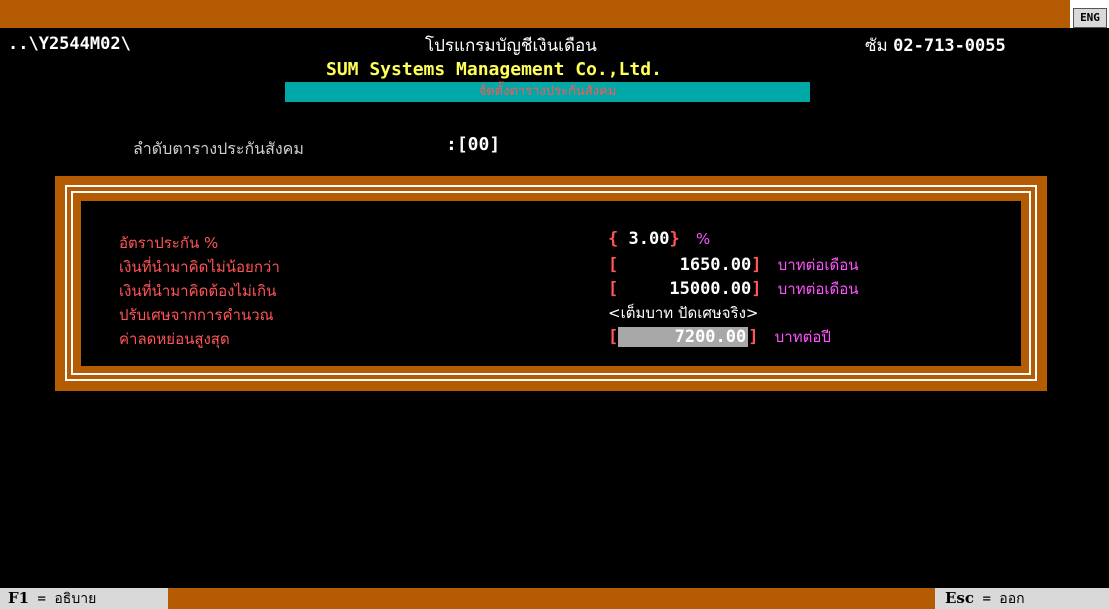  Describe the element at coordinates (683, 337) in the screenshot. I see `max-deduction-value: 7200.00` at that location.